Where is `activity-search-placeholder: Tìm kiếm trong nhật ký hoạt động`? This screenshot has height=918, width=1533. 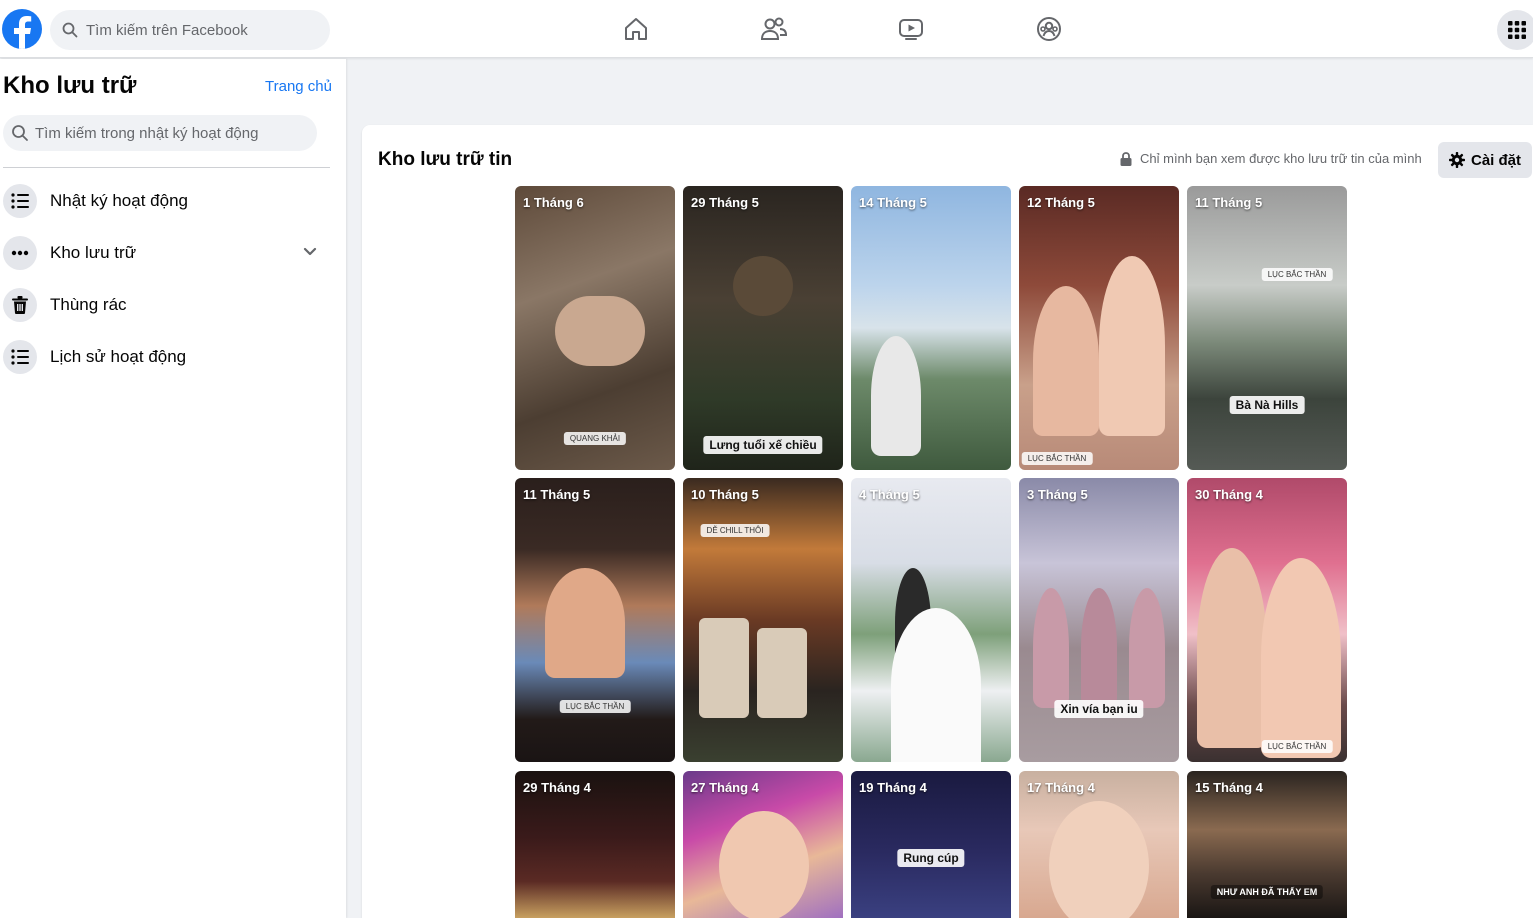
activity-search-placeholder: Tìm kiếm trong nhật ký hoạt động is located at coordinates (147, 133).